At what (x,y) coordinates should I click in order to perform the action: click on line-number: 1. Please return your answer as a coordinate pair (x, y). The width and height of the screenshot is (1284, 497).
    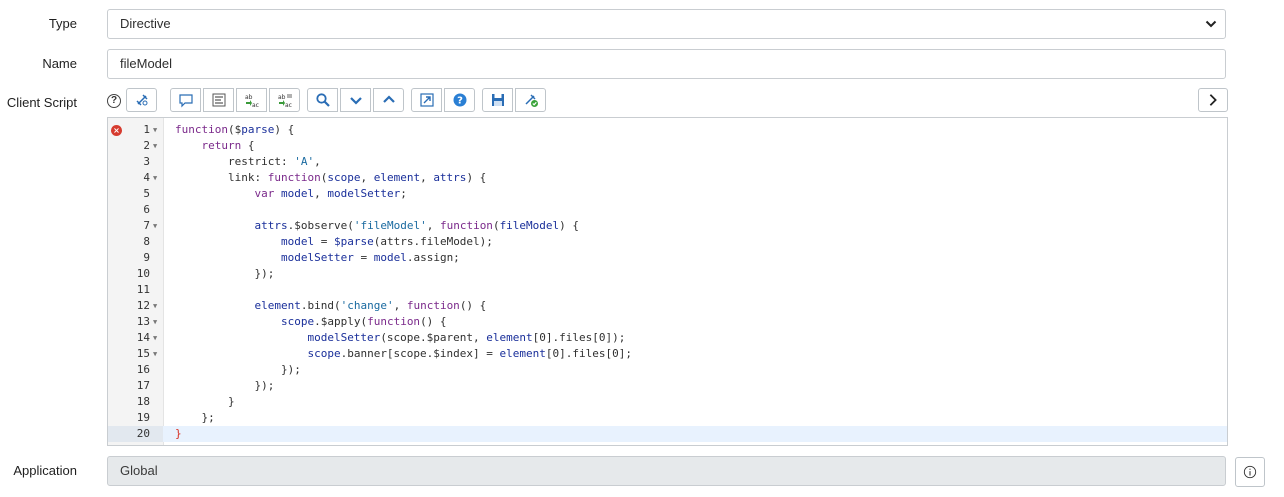
    Looking at the image, I should click on (146, 129).